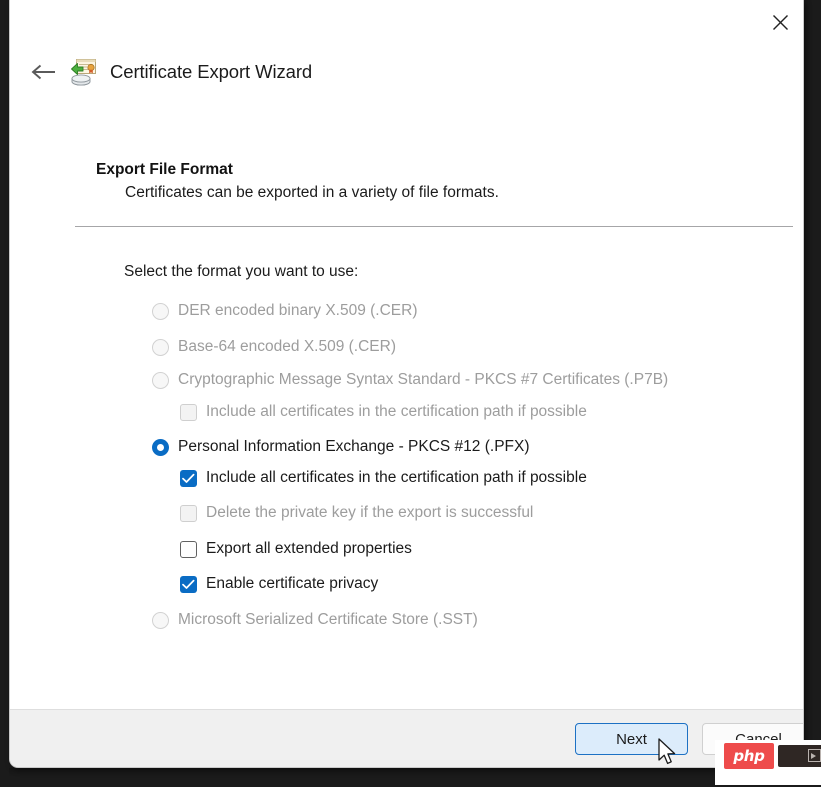 The height and width of the screenshot is (787, 821). Describe the element at coordinates (164, 169) in the screenshot. I see `page-title: Export File Format` at that location.